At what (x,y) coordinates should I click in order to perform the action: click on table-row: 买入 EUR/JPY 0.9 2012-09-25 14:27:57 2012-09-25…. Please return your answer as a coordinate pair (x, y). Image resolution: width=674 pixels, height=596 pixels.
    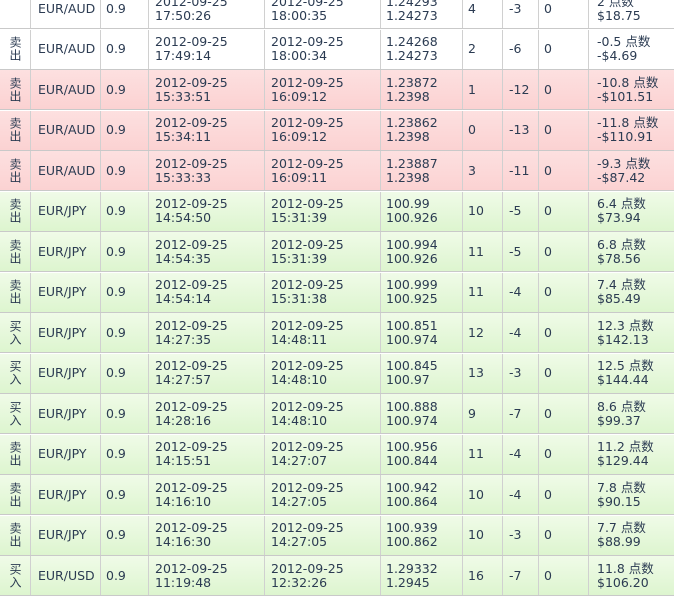
    Looking at the image, I should click on (337, 373).